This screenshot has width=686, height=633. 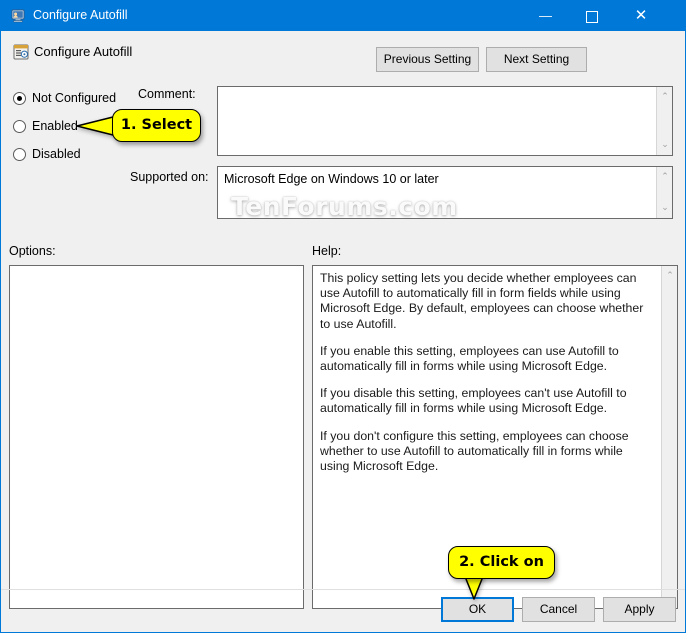 I want to click on radio-disabled-mark, so click(x=19, y=154).